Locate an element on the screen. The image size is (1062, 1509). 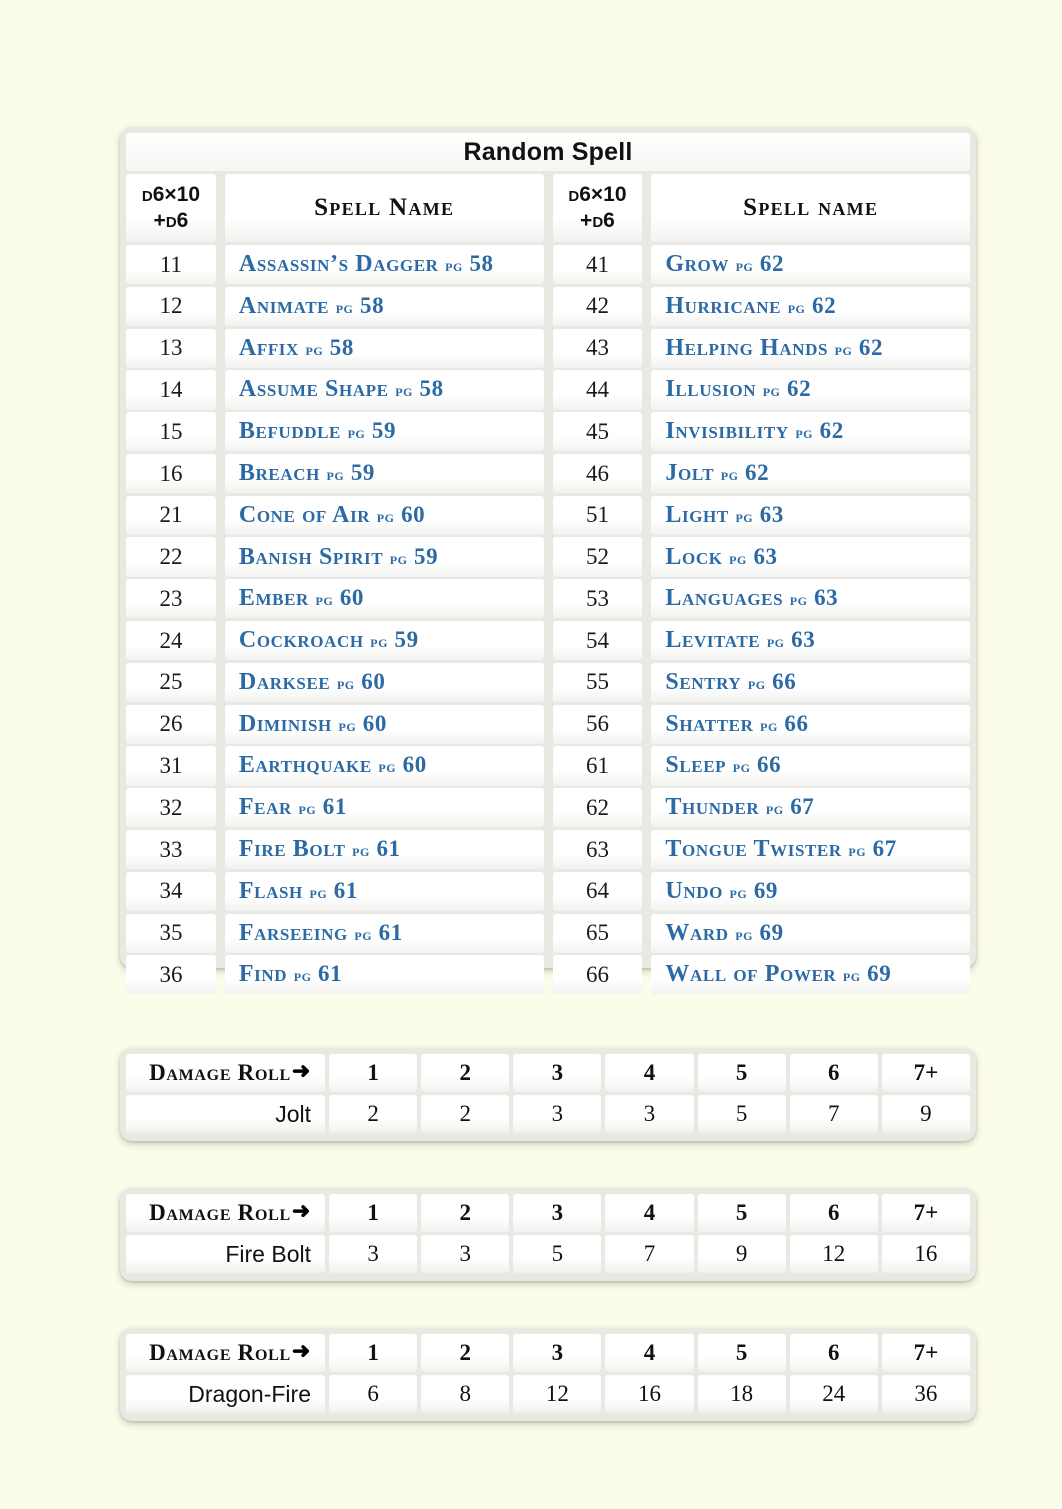
roll-value: 61 is located at coordinates (597, 765).